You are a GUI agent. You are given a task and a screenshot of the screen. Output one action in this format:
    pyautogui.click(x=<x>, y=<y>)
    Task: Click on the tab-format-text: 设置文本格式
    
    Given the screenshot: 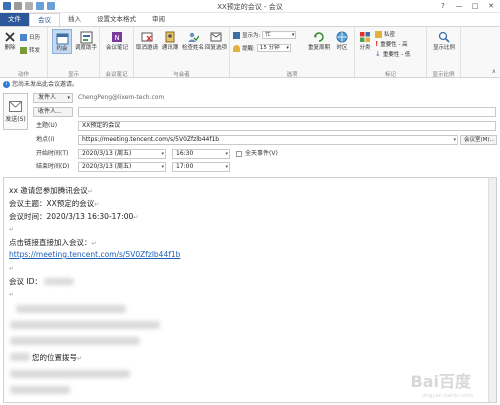 What is the action you would take?
    pyautogui.click(x=116, y=19)
    